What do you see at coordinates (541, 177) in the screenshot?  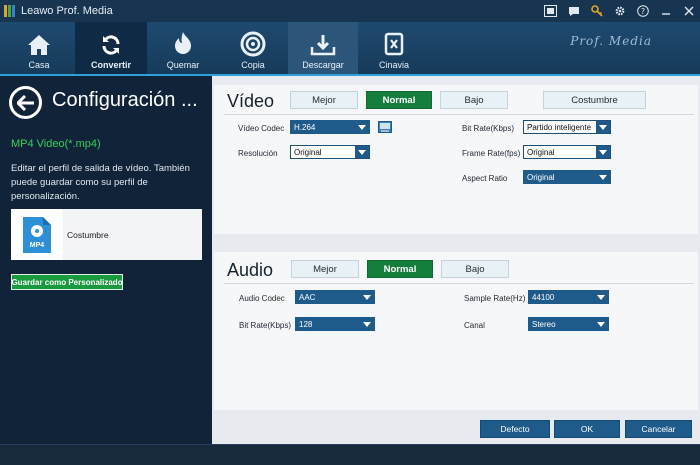 I see `aspect-ratio-value: Original` at bounding box center [541, 177].